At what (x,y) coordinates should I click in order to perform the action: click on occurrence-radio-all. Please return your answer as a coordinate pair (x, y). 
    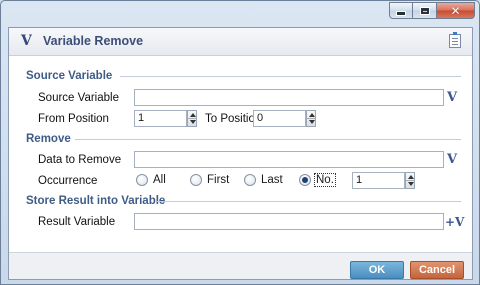
    Looking at the image, I should click on (142, 180).